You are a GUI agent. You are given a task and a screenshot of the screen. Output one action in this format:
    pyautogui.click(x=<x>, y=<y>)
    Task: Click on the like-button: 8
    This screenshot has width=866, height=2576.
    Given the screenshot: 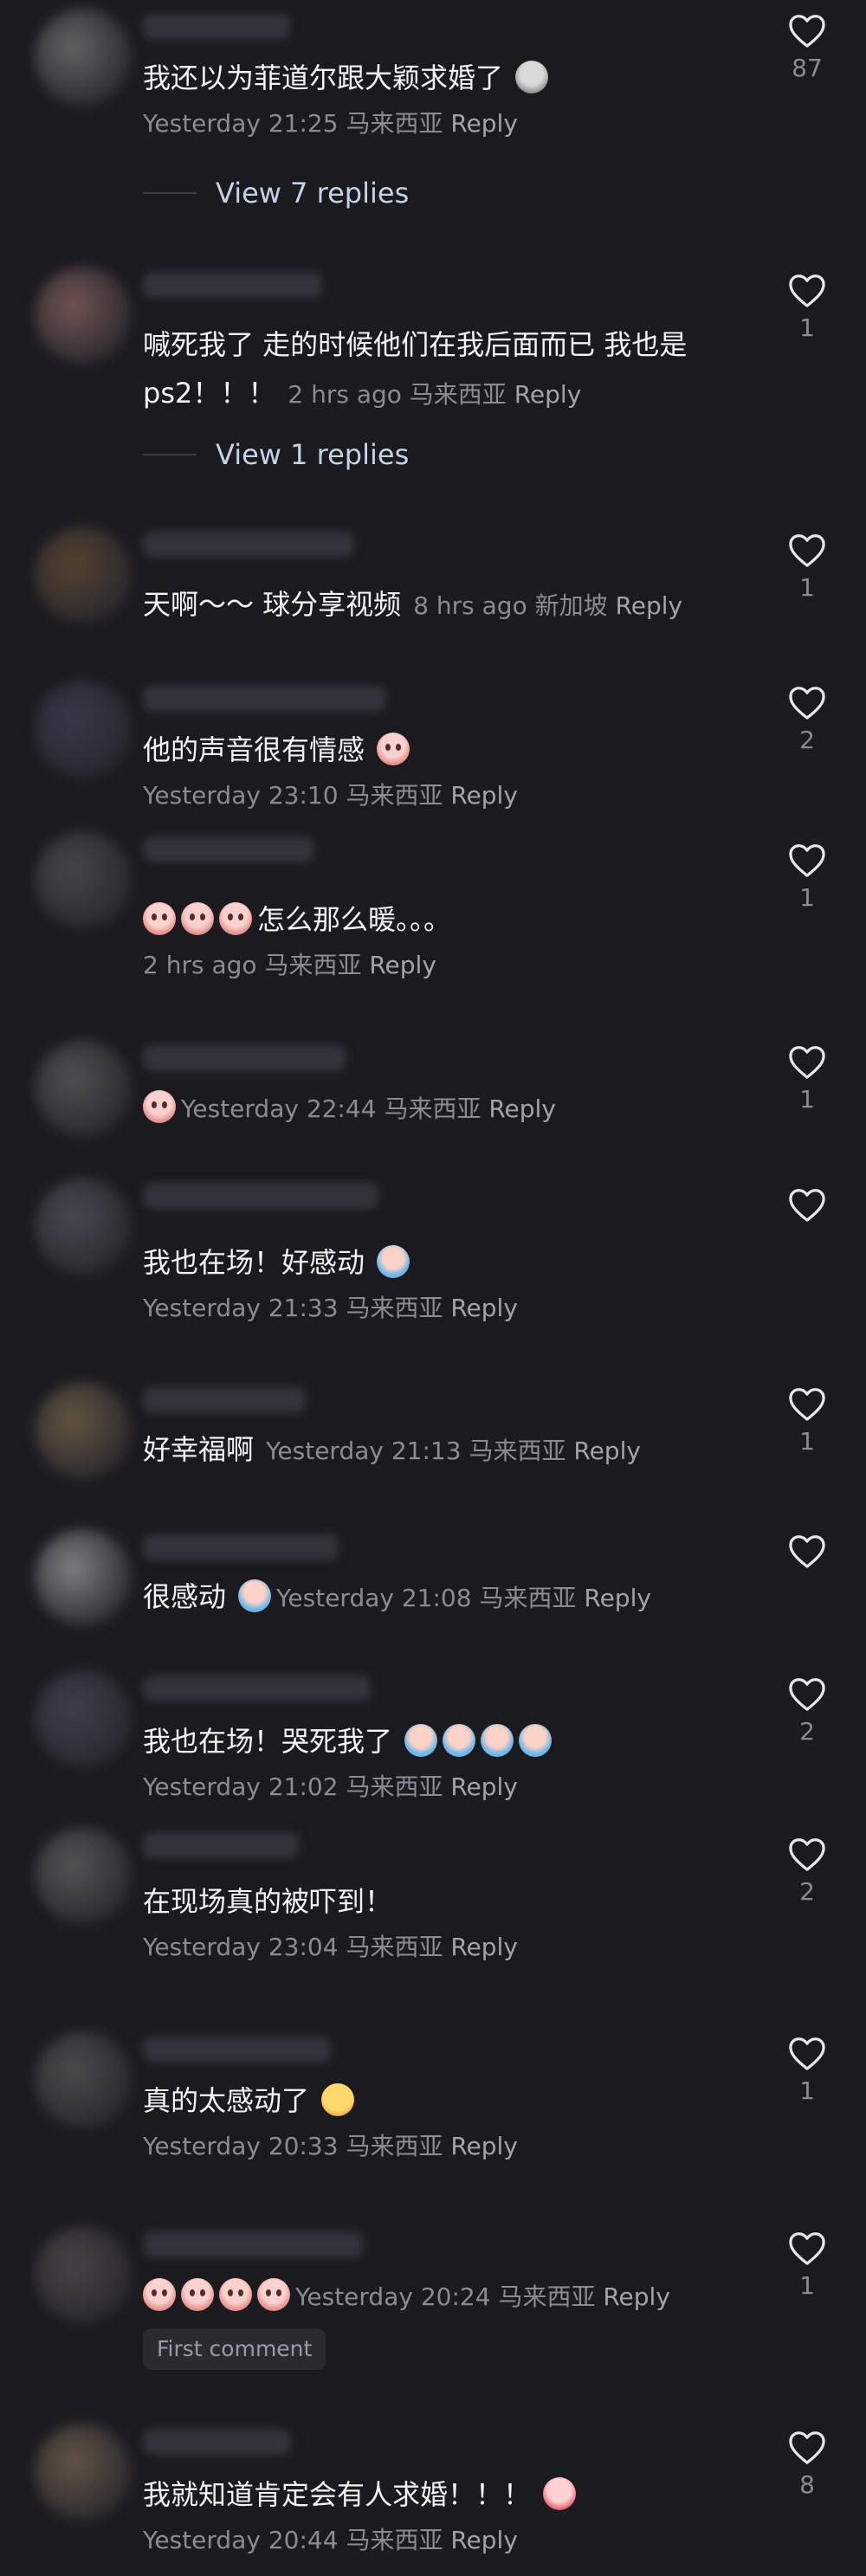 What is the action you would take?
    pyautogui.click(x=807, y=2464)
    